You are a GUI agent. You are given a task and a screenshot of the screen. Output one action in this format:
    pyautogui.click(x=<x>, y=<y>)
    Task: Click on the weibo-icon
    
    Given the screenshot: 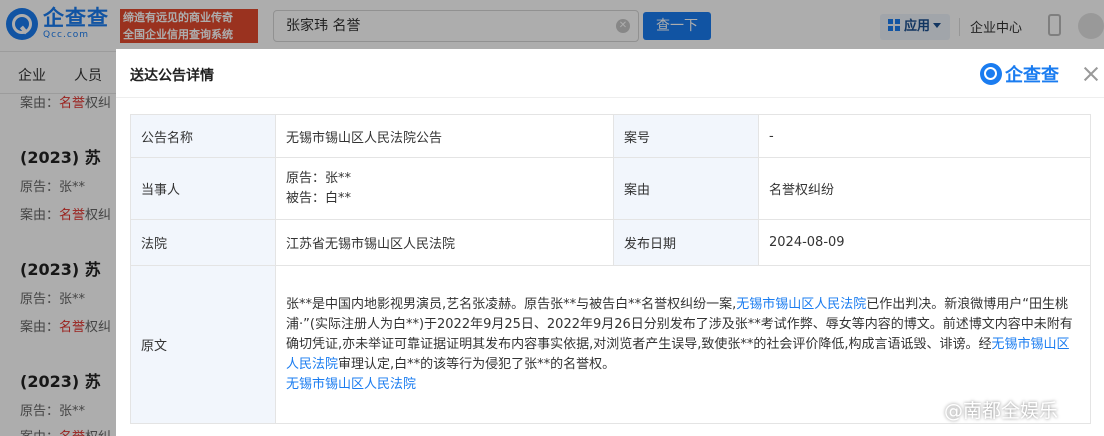 What is the action you would take?
    pyautogui.click(x=929, y=411)
    